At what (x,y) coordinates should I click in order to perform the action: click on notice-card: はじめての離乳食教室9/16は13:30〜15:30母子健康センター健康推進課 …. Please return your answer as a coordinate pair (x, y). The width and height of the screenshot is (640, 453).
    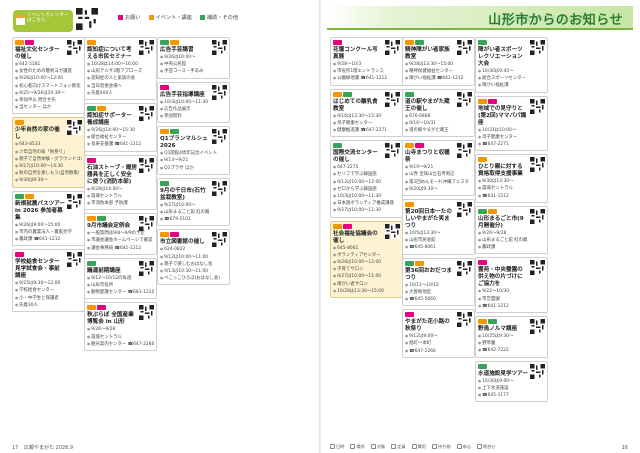
    Looking at the image, I should click on (366, 113).